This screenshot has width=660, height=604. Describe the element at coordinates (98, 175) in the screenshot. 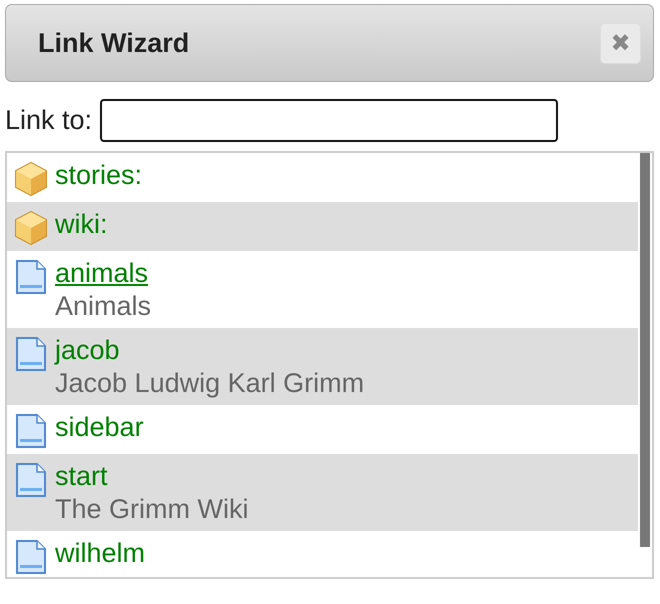

I see `link-item: stories:` at that location.